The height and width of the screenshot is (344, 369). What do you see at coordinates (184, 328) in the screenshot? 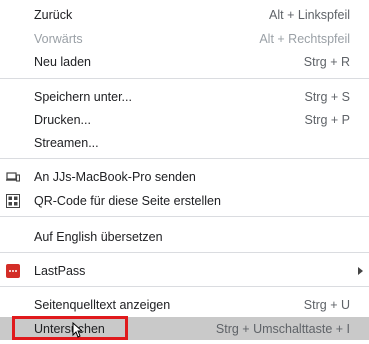
I see `menu-item-inspect: Untersuchen Strg + Umschalttaste + I` at bounding box center [184, 328].